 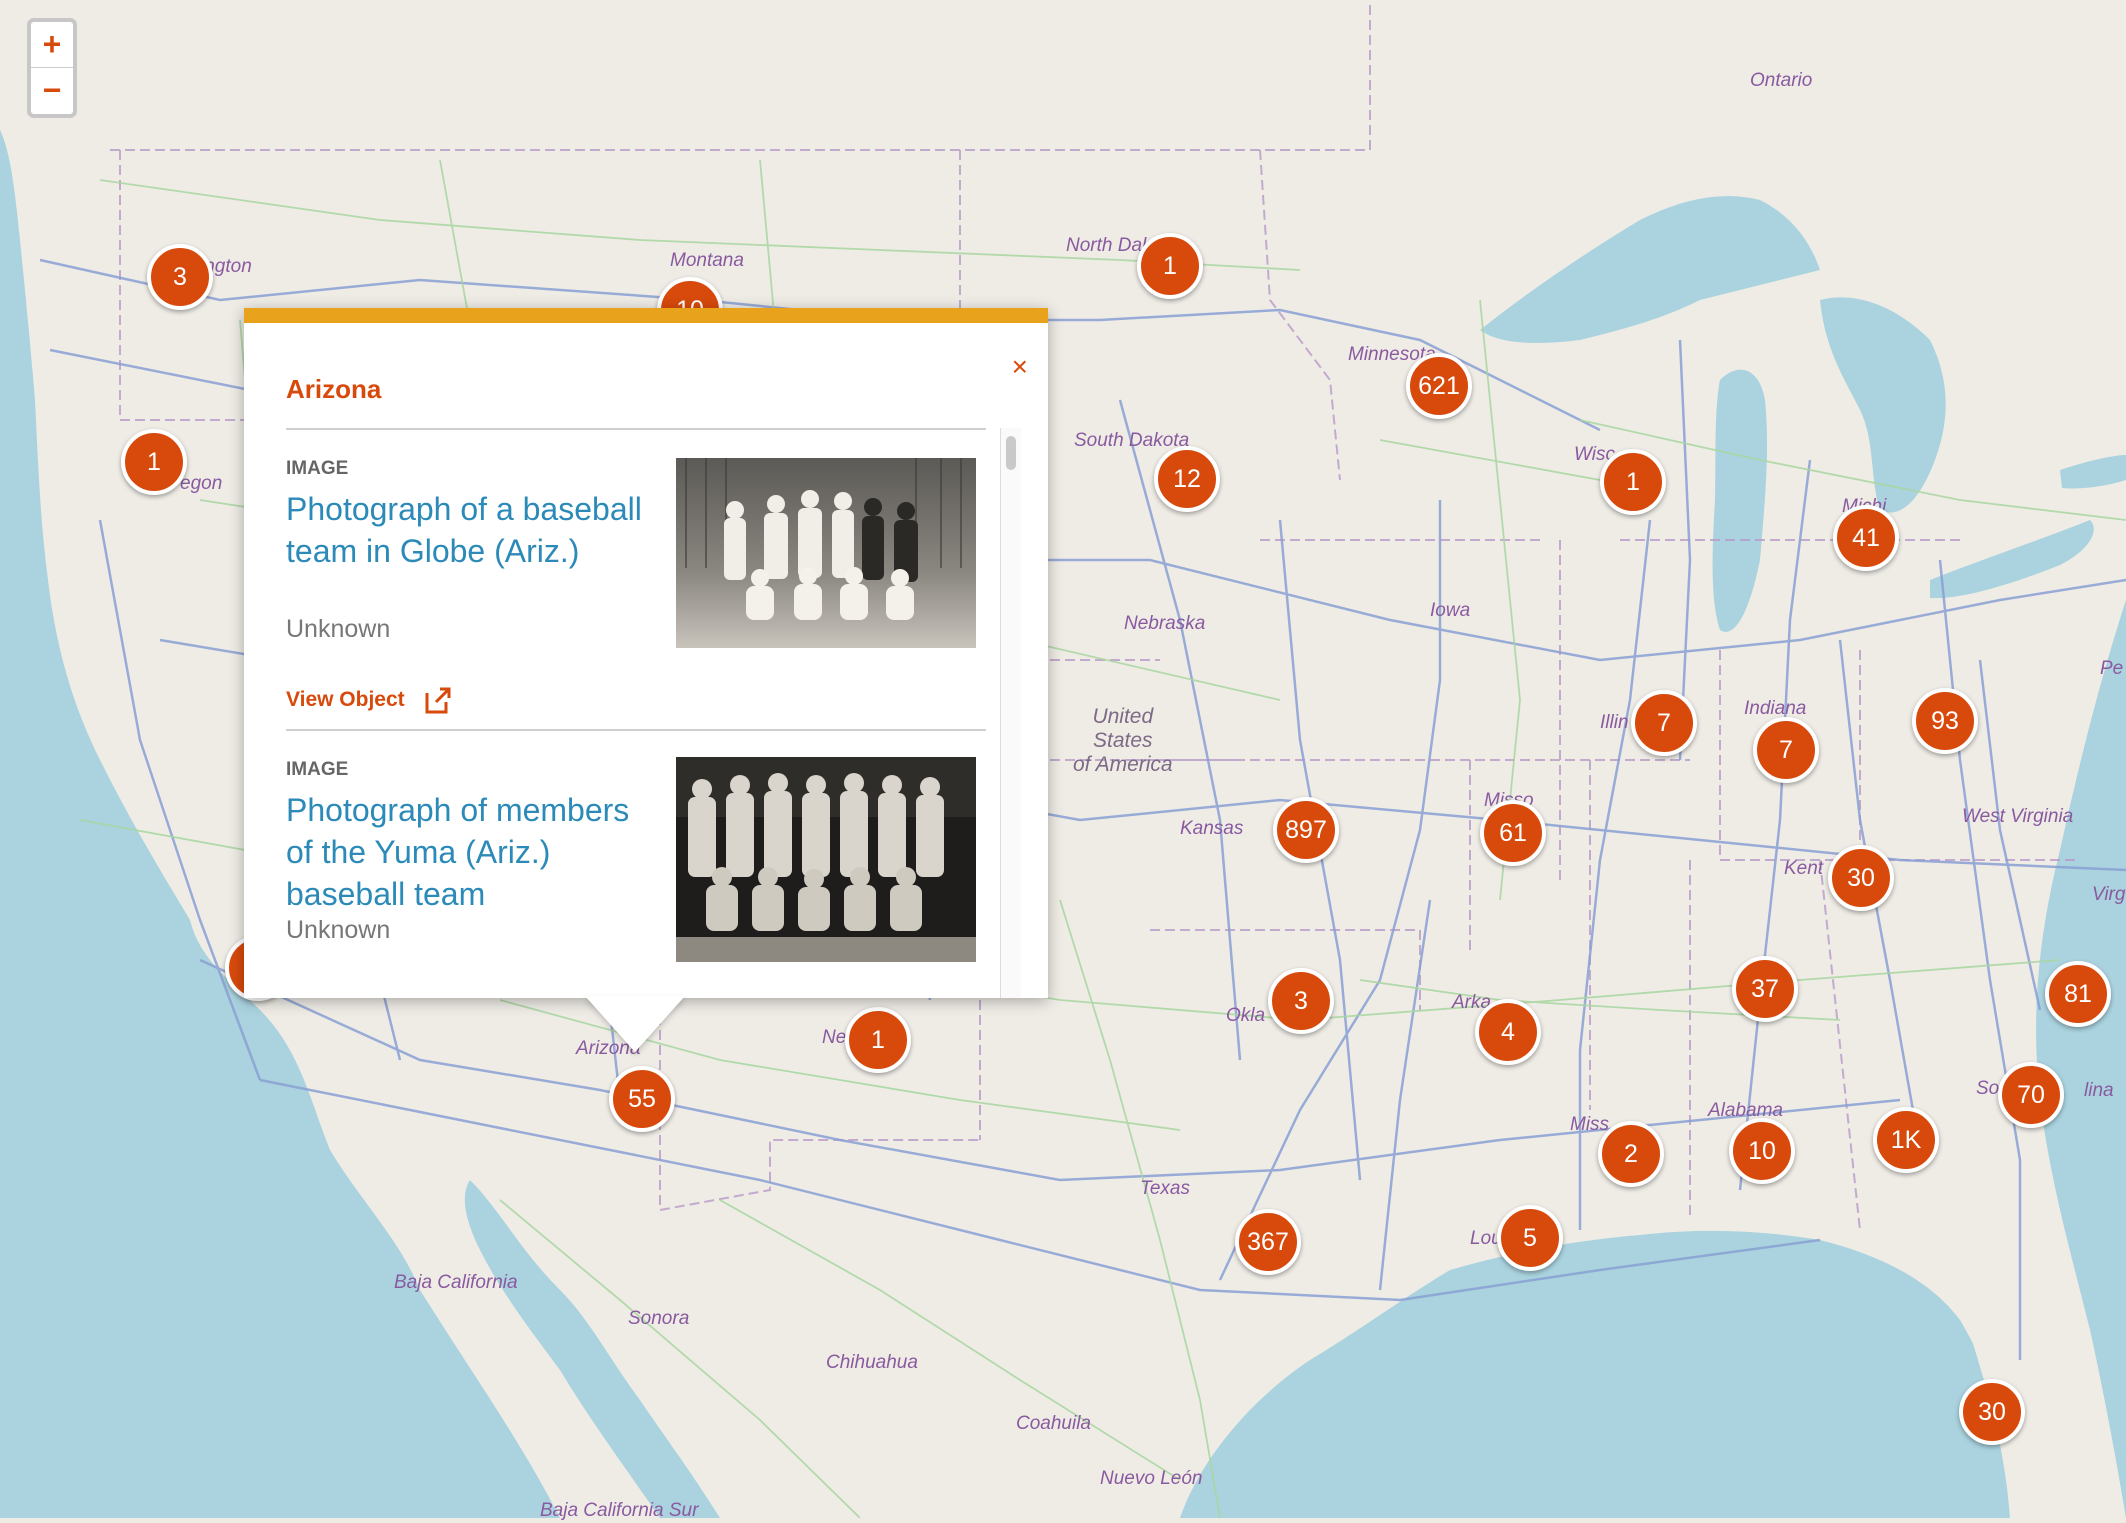 I want to click on cluster-marker: 12, so click(x=1187, y=479).